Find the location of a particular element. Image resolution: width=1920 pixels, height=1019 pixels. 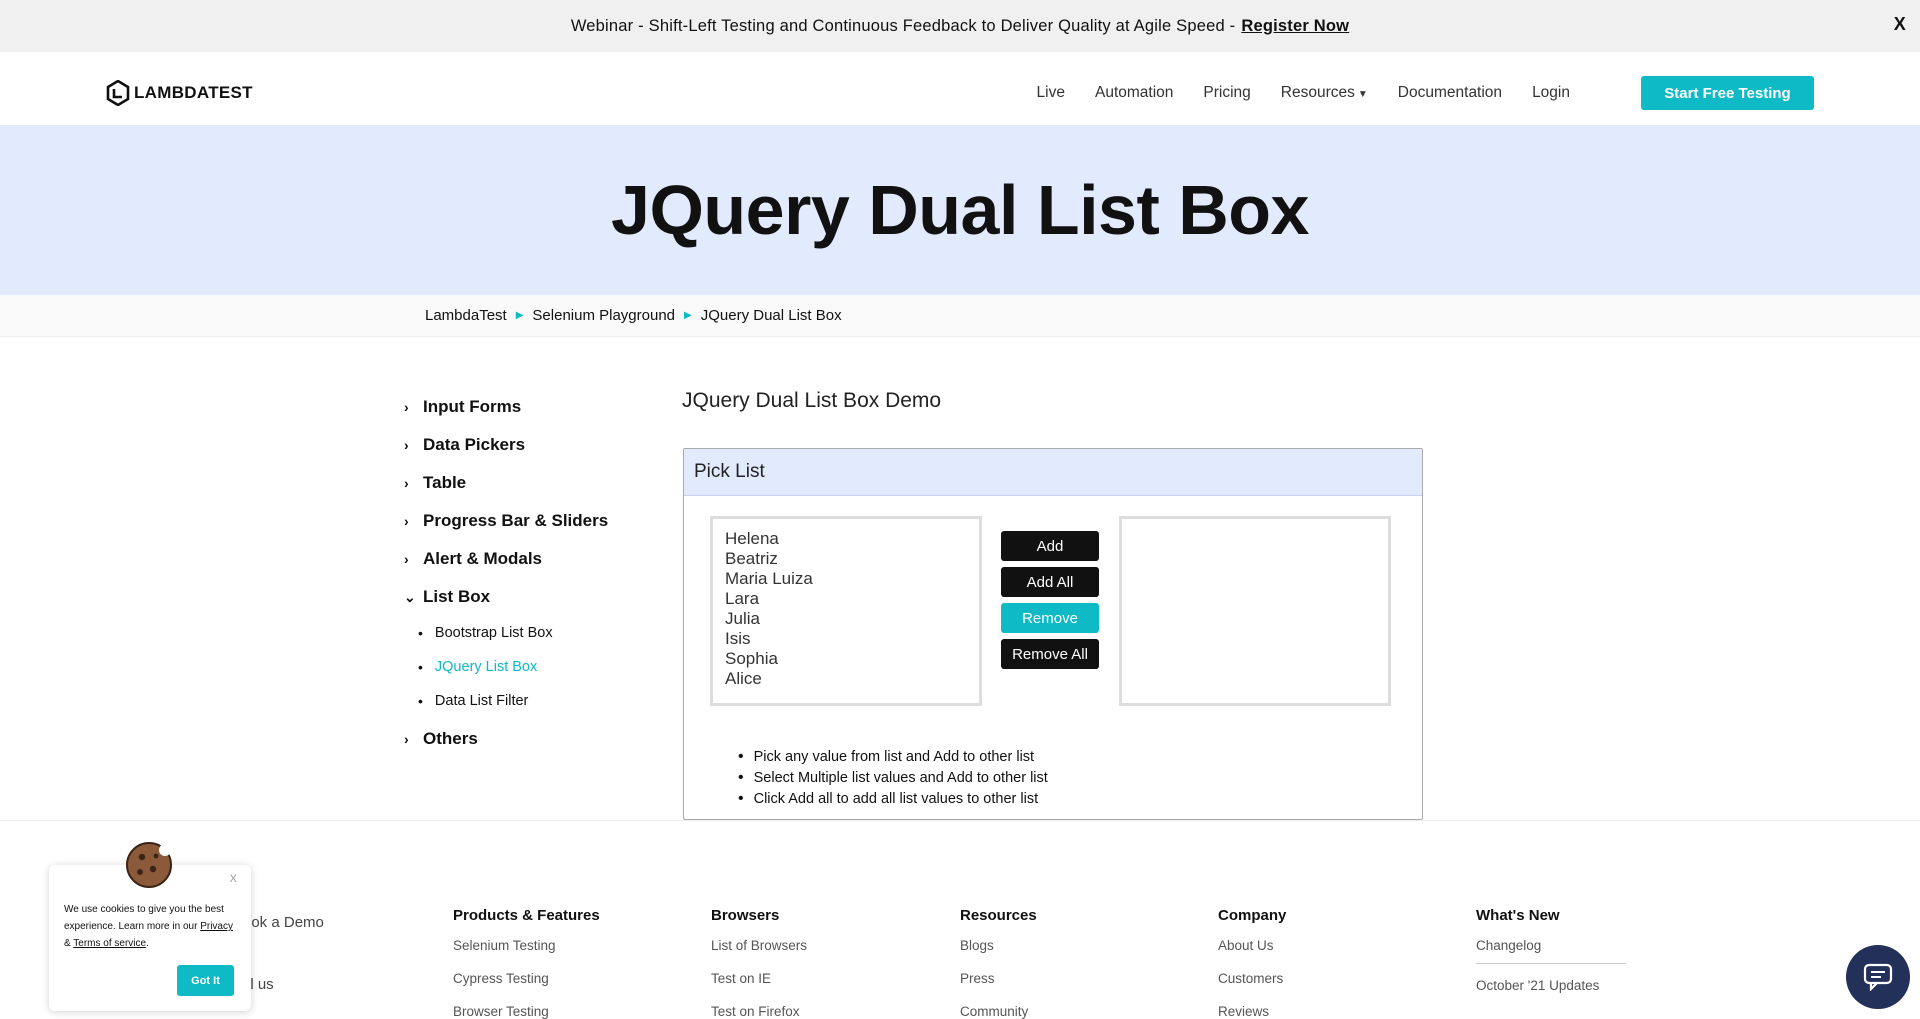

sidebar-item-others: › Others is located at coordinates (534, 739).